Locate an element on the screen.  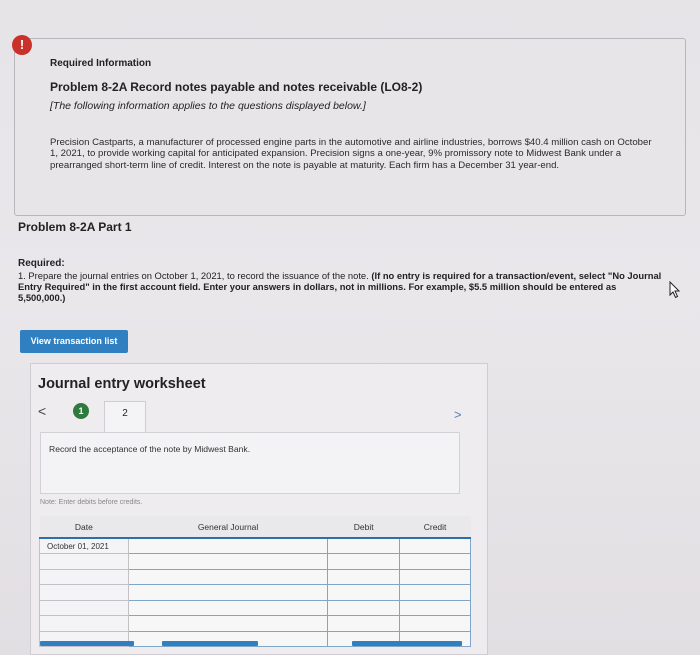
view-transaction-list-button: View transaction list is located at coordinates (74, 341).